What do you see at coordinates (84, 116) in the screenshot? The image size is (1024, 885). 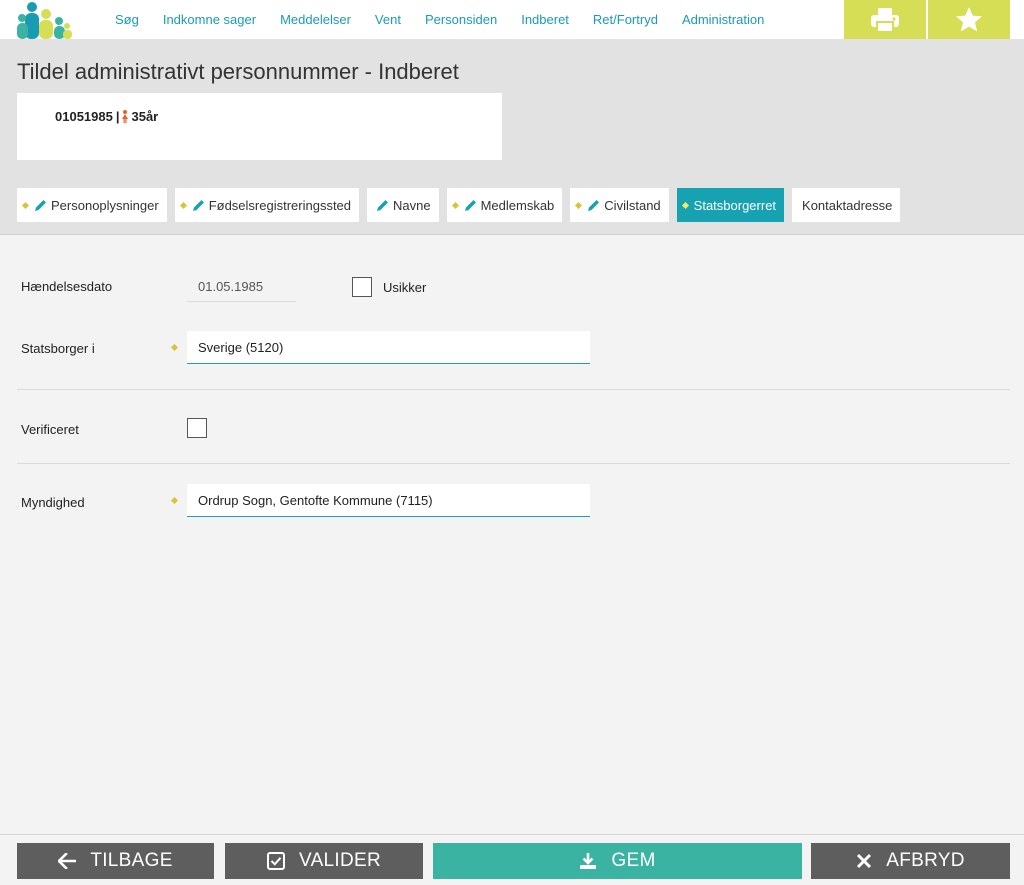 I see `person-id: 01051985` at bounding box center [84, 116].